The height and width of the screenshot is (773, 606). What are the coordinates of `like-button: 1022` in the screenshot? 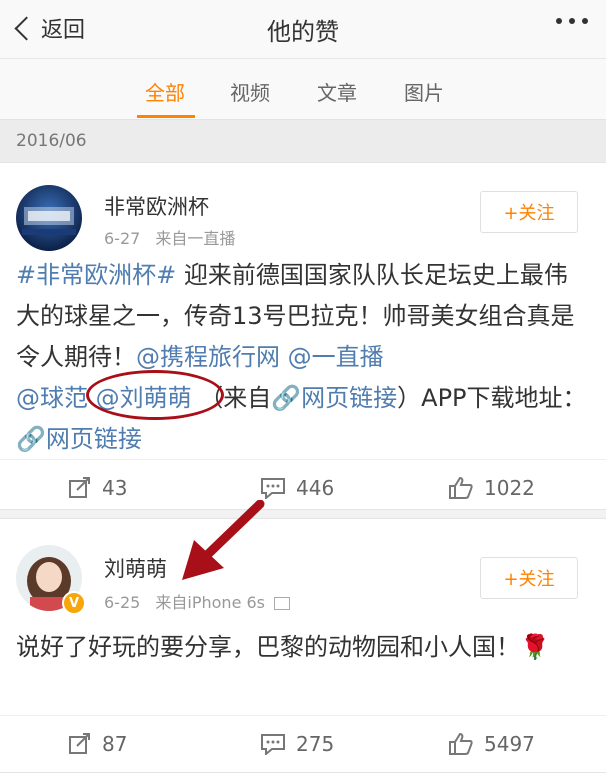 It's located at (491, 488).